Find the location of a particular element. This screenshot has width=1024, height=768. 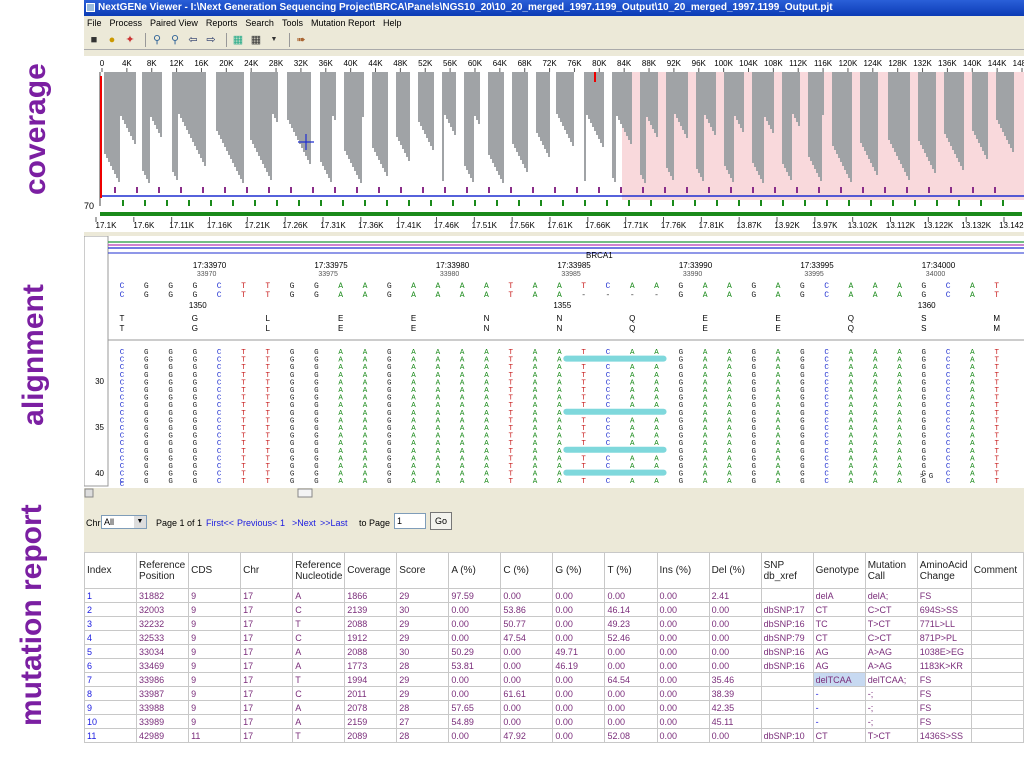

table-cell: 57.65 is located at coordinates (475, 707).